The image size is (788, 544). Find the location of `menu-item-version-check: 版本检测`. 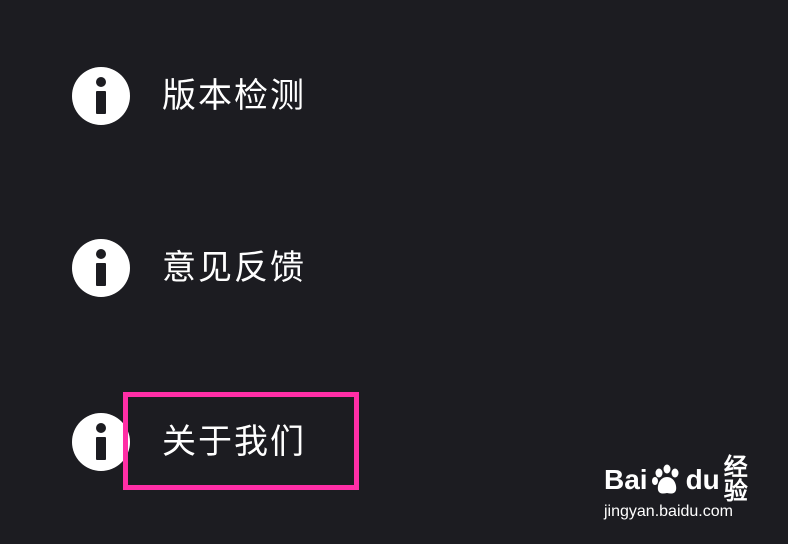

menu-item-version-check: 版本检测 is located at coordinates (189, 96).